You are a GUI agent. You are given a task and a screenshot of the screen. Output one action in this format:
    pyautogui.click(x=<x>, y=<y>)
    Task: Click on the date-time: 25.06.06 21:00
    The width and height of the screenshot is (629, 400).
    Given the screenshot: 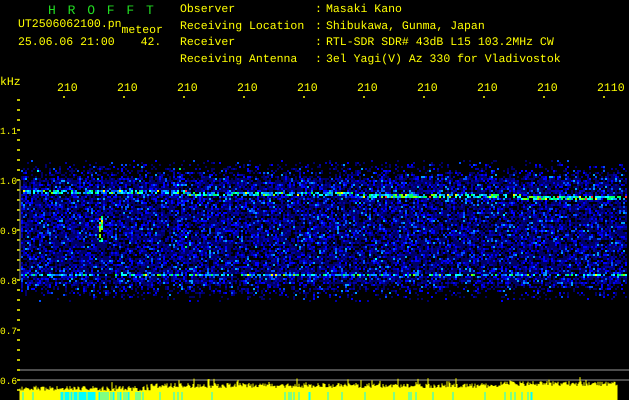 What is the action you would take?
    pyautogui.click(x=66, y=42)
    